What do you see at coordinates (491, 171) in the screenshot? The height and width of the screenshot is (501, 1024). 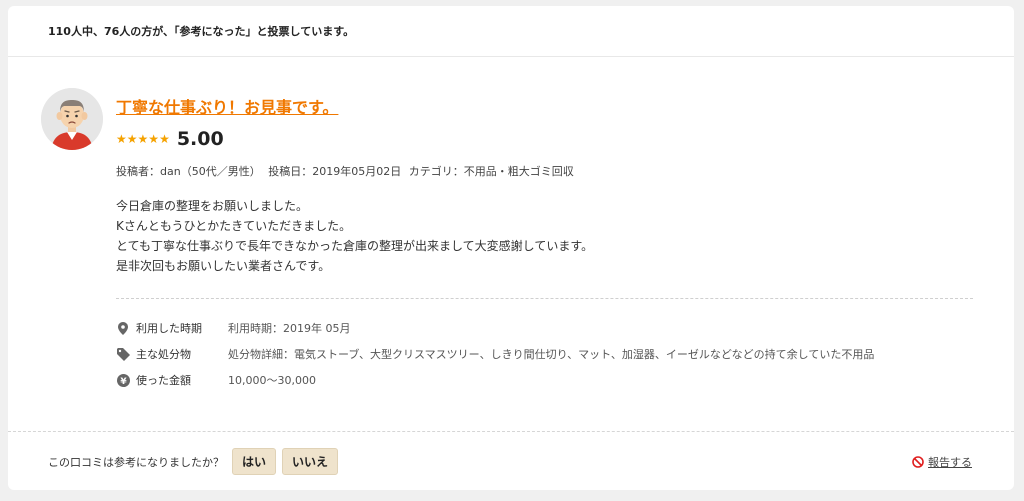 I see `category: カテゴリ：不用品・粗大ゴミ回収` at bounding box center [491, 171].